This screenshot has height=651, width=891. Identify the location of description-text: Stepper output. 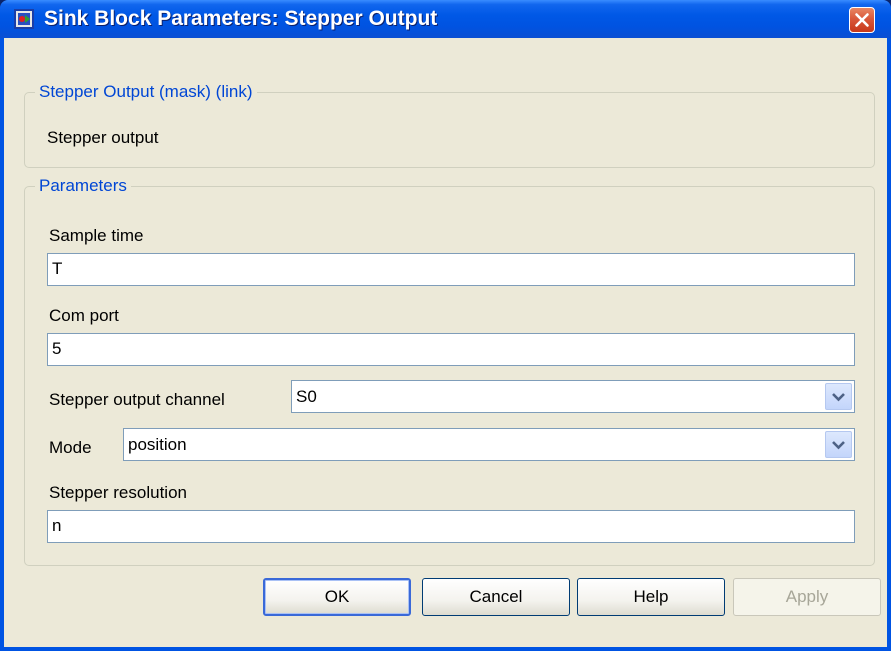
(103, 137).